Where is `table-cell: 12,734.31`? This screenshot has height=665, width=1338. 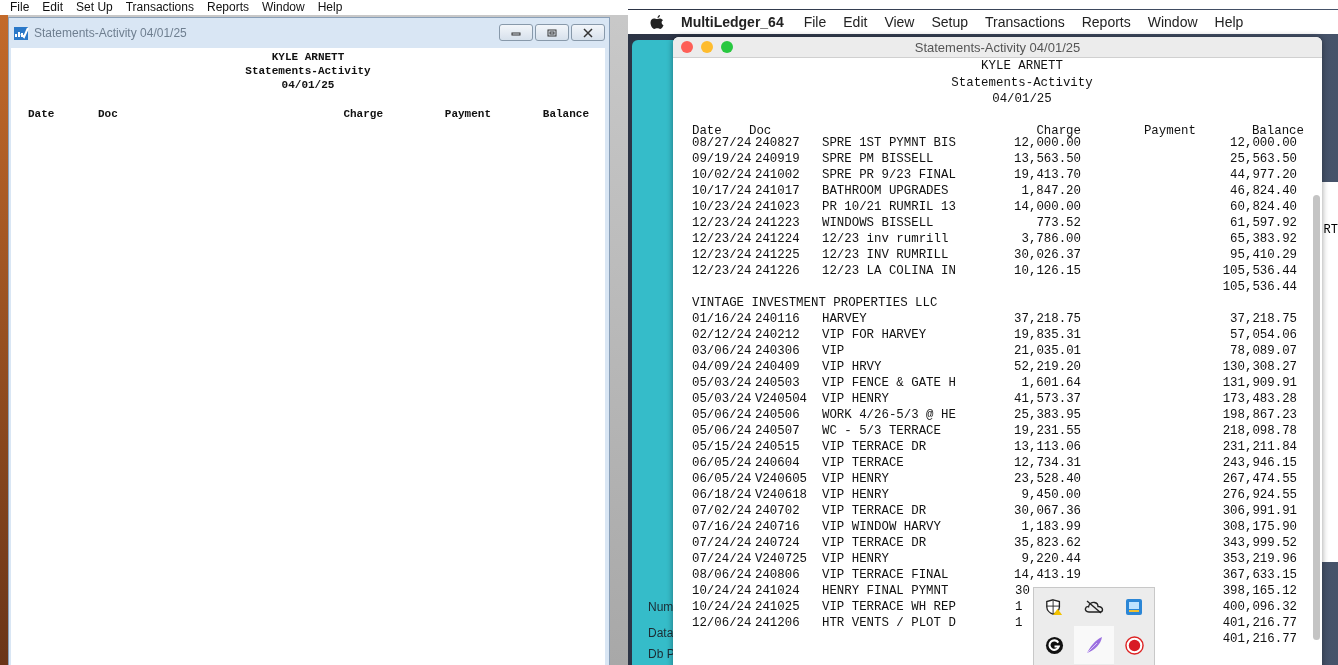
table-cell: 12,734.31 is located at coordinates (1047, 462).